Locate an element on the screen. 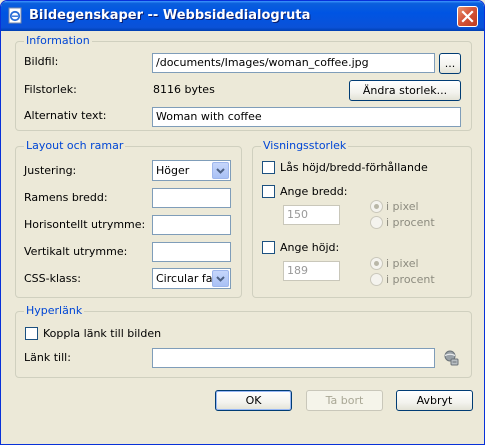 The height and width of the screenshot is (445, 485). width-percent-label: i procent is located at coordinates (410, 222).